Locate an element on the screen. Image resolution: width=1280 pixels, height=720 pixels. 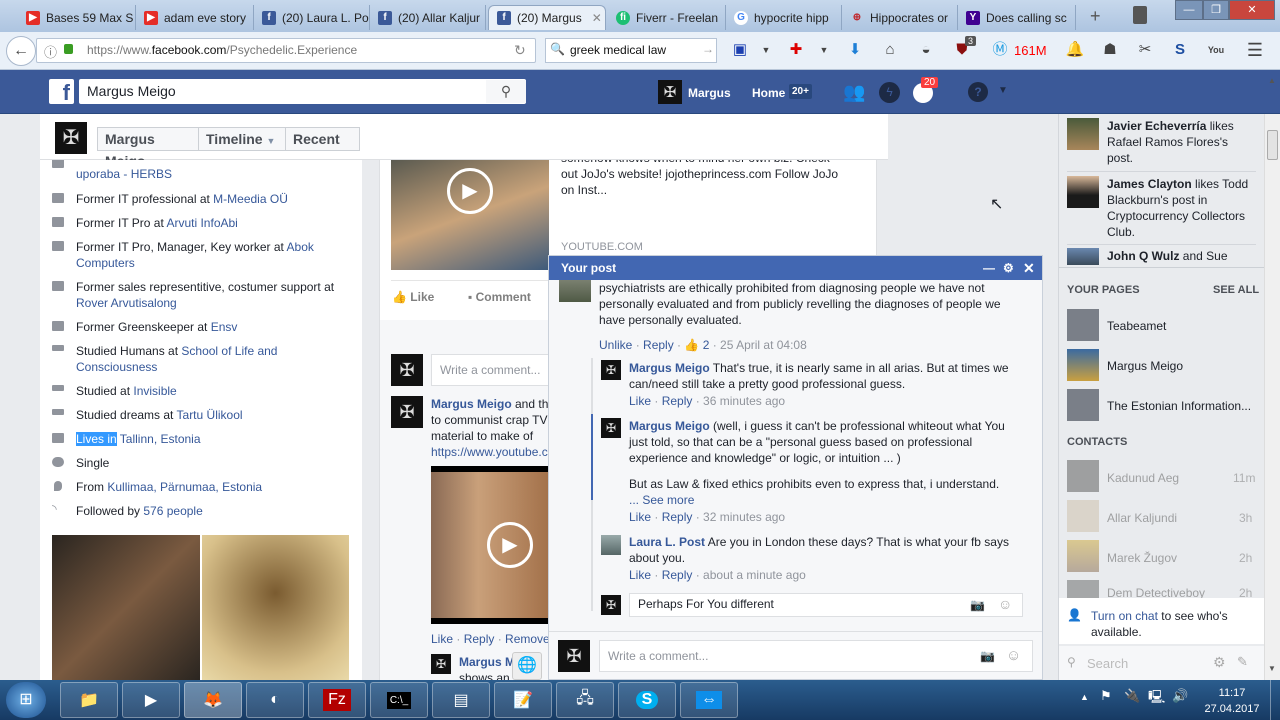
clock: 11:17 27.04.2017 is located at coordinates (1232, 701).